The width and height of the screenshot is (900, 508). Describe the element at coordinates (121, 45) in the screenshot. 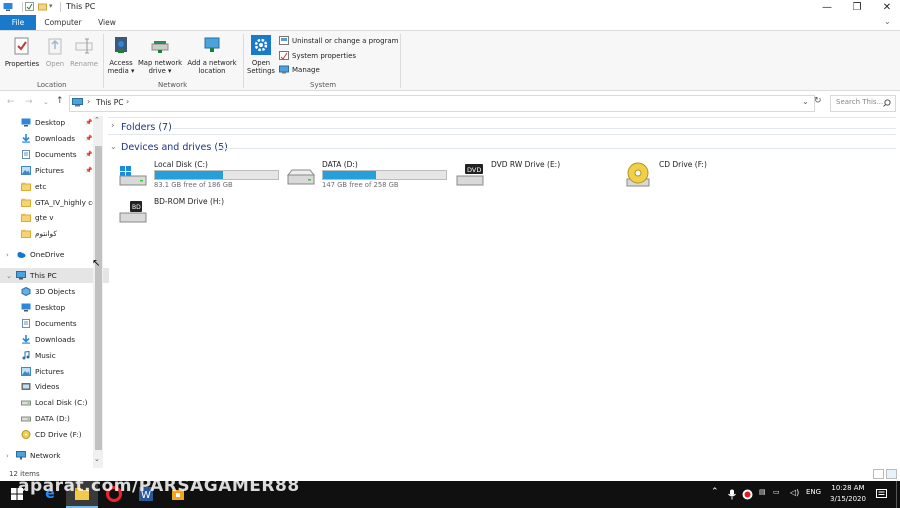

I see `access-media-icon` at that location.